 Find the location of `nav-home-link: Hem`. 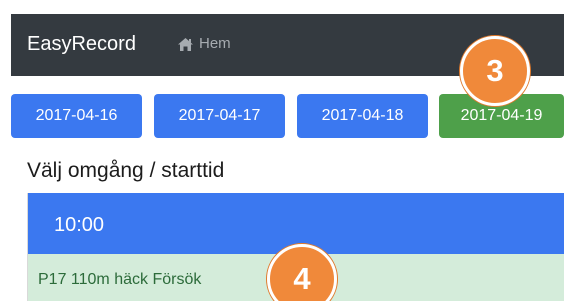

nav-home-link: Hem is located at coordinates (204, 44).